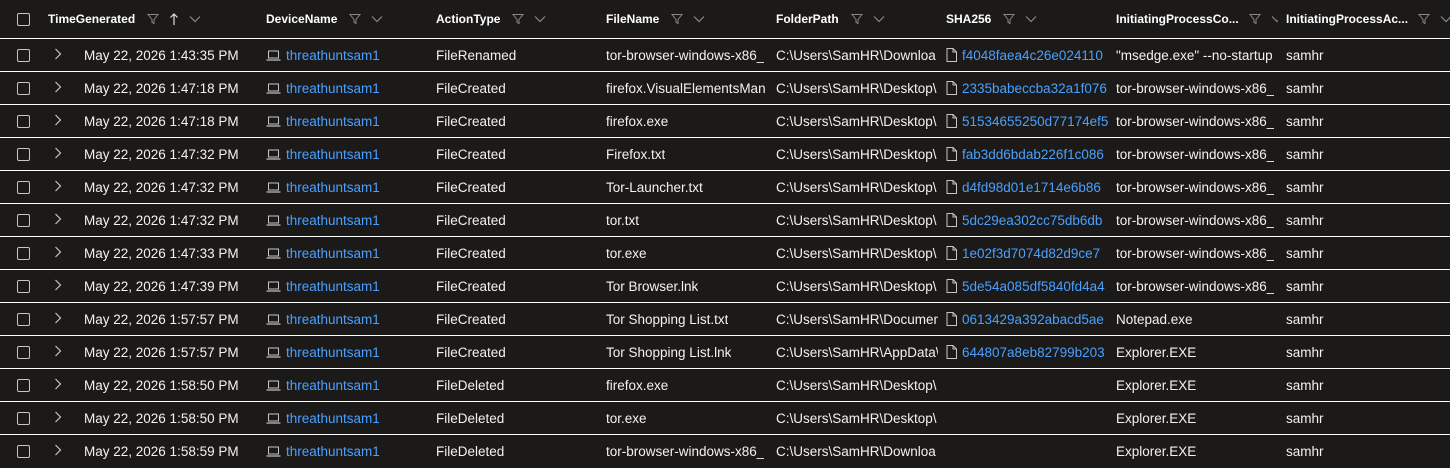  What do you see at coordinates (1033, 154) in the screenshot?
I see `sha256-link: fab3dd6bdab226f1c086` at bounding box center [1033, 154].